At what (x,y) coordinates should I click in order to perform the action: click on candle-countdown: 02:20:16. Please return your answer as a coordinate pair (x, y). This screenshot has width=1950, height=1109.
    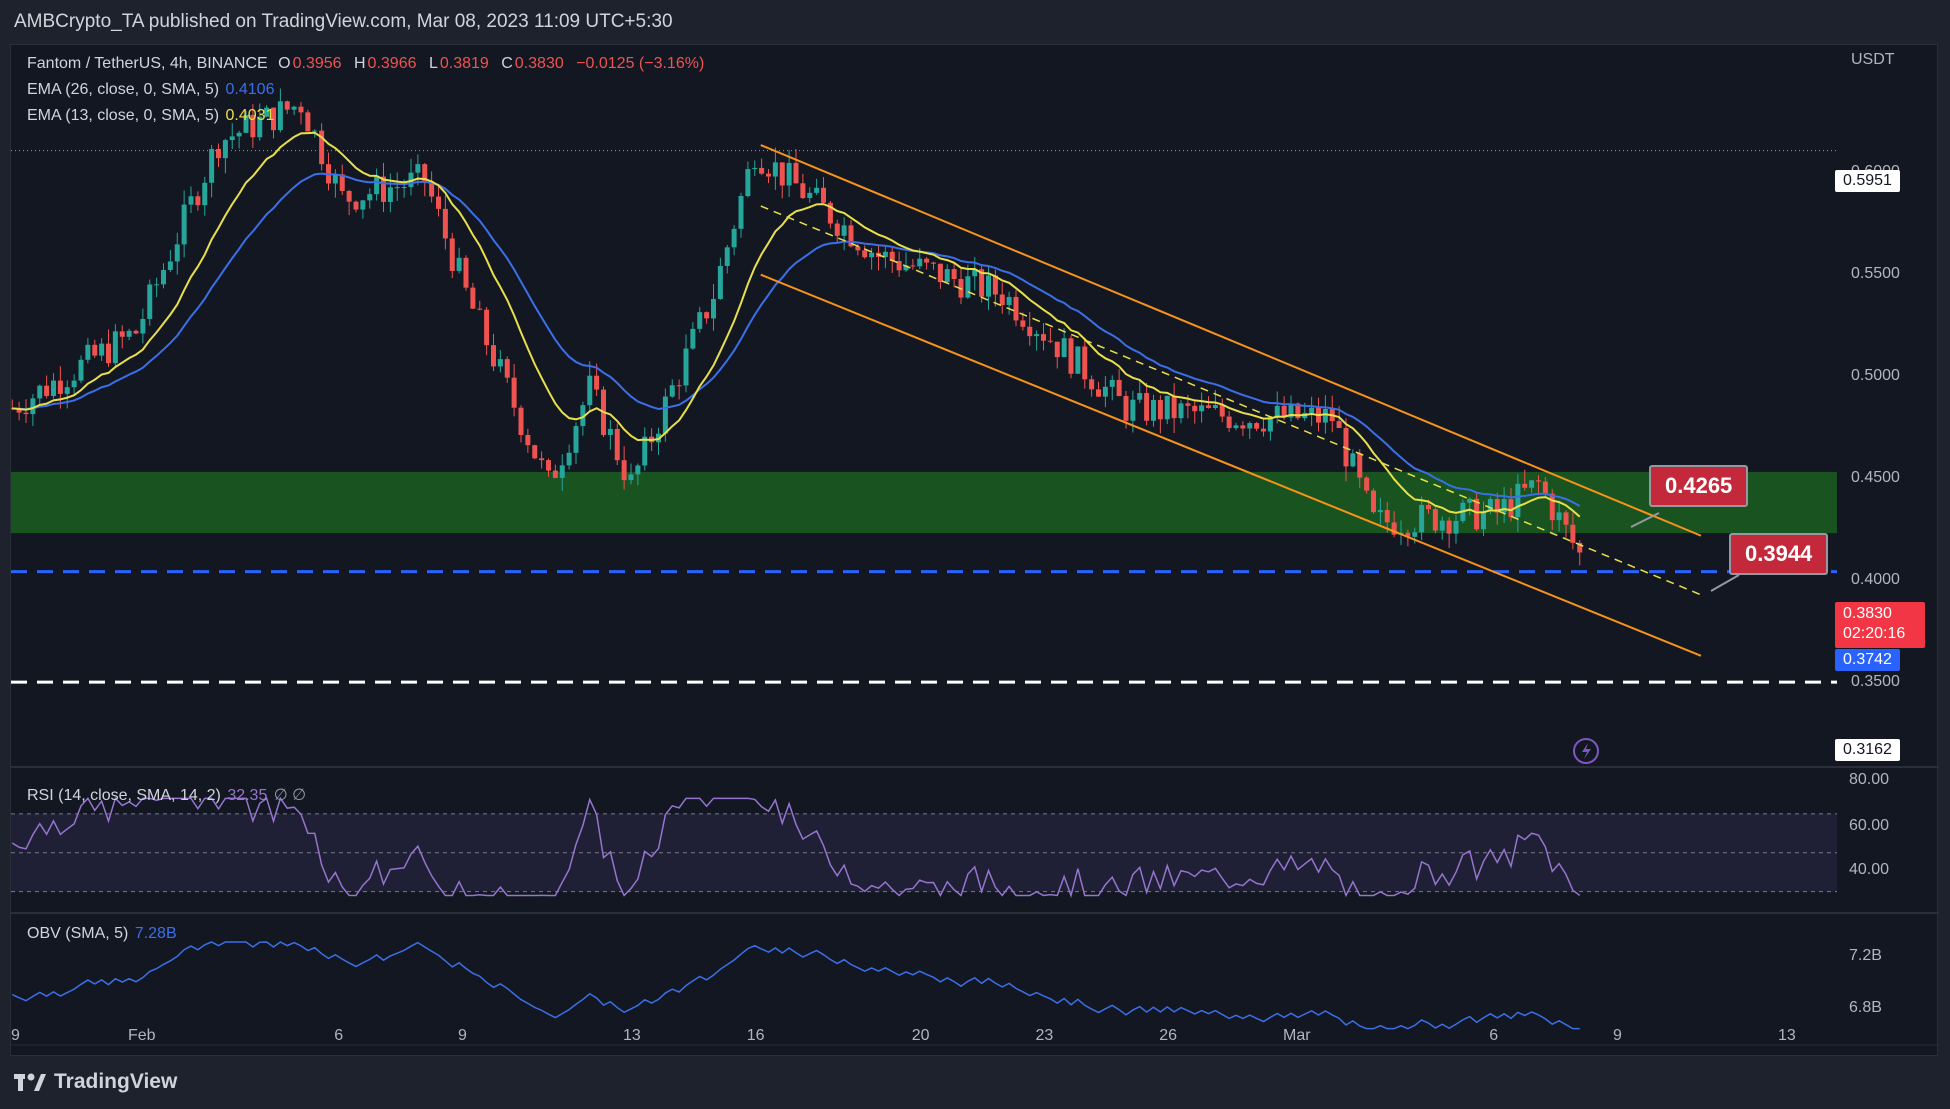
    Looking at the image, I should click on (1874, 633).